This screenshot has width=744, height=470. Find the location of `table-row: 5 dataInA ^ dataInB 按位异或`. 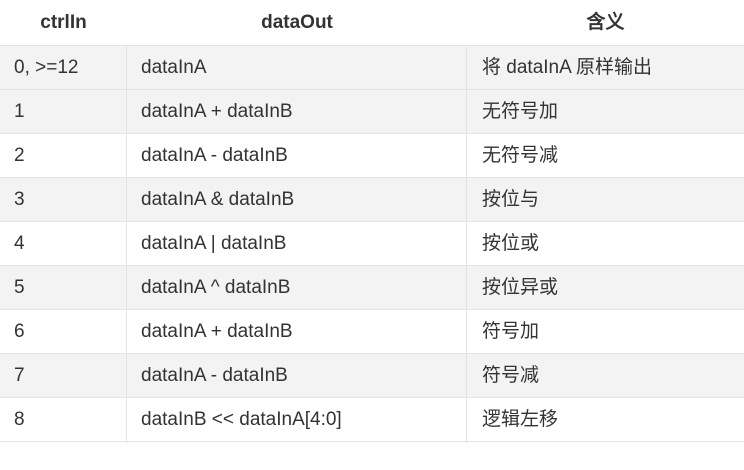

table-row: 5 dataInA ^ dataInB 按位异或 is located at coordinates (372, 288).